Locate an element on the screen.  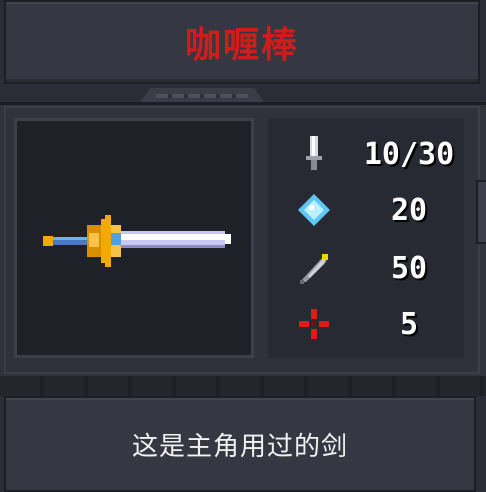
stat-speed-value: 50 is located at coordinates (409, 268).